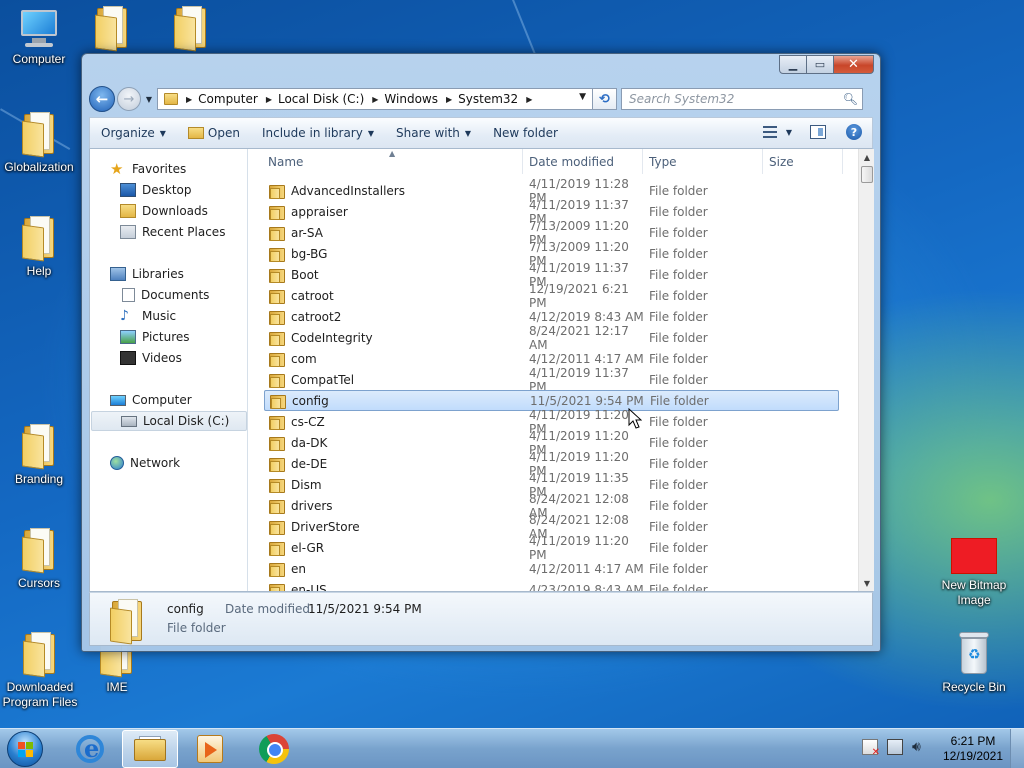  I want to click on open-button: Open, so click(213, 133).